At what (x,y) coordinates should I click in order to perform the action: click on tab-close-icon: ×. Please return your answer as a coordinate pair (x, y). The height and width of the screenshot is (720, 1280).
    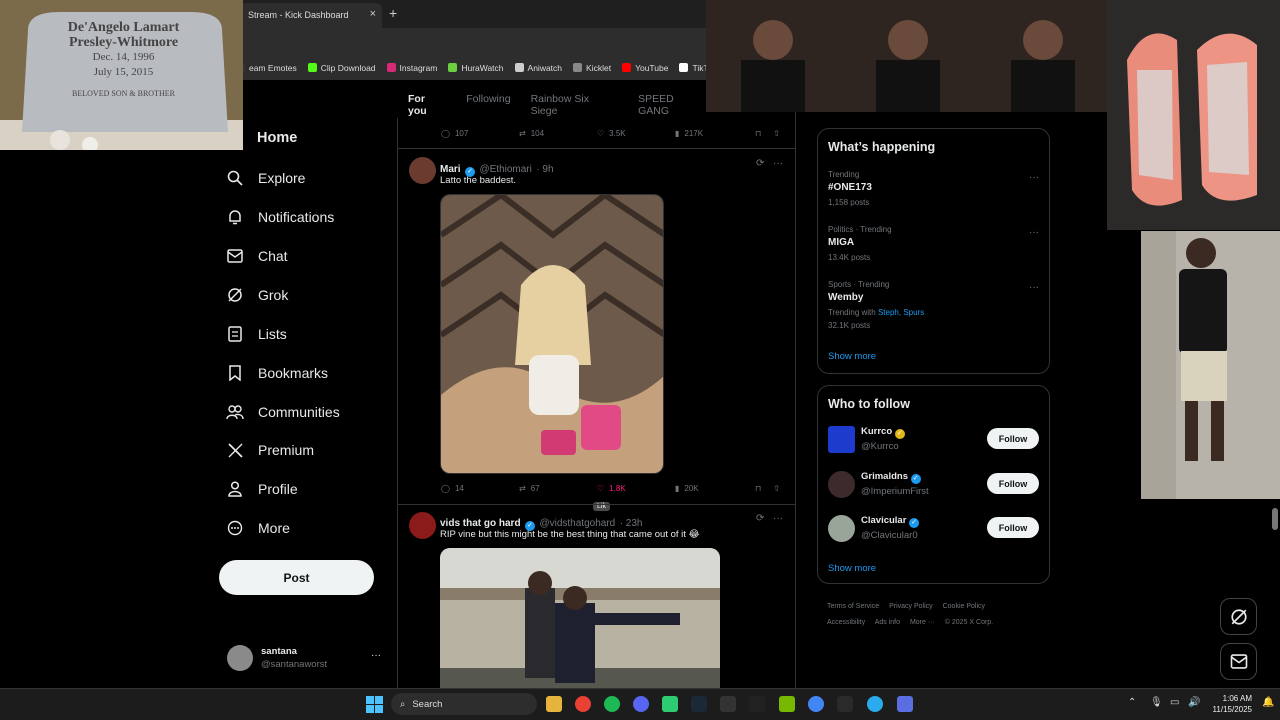
    Looking at the image, I should click on (373, 14).